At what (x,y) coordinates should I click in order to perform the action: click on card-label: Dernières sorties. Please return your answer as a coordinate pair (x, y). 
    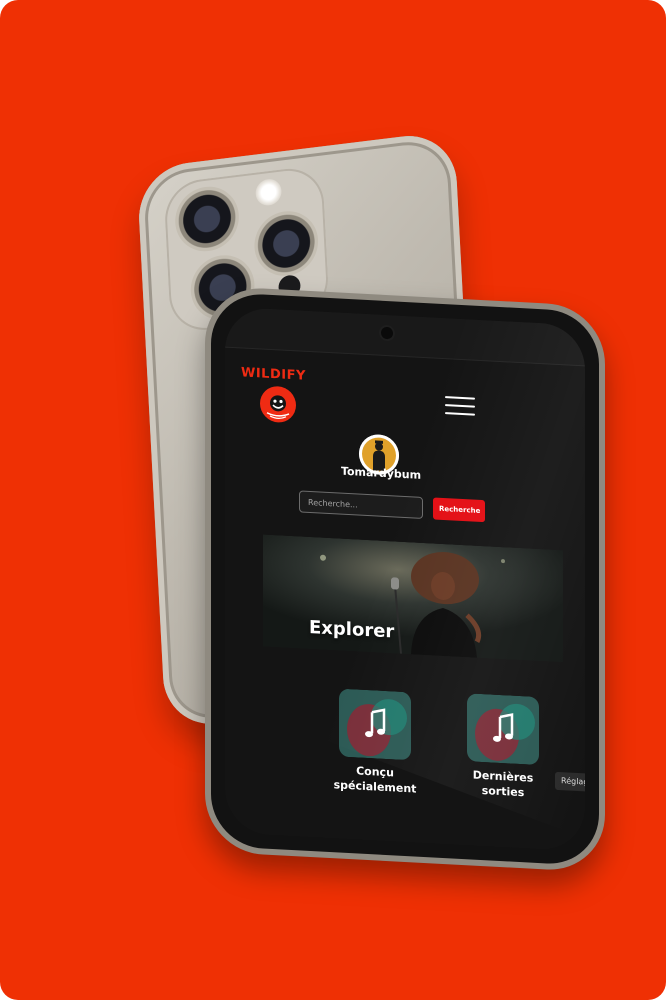
    Looking at the image, I should click on (503, 784).